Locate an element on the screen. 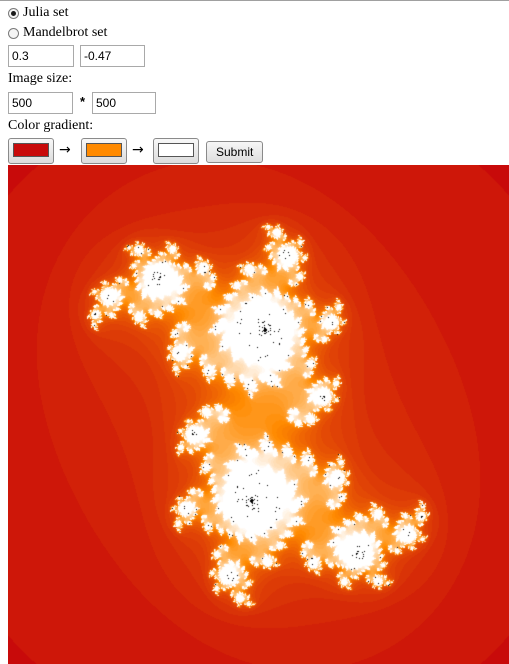 The image size is (509, 664). julia-radio is located at coordinates (13, 13).